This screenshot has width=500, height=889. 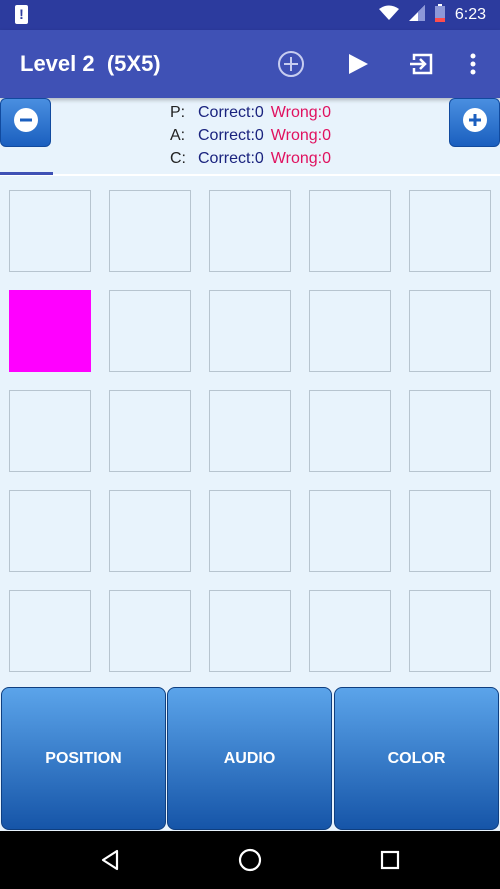 What do you see at coordinates (416, 15) in the screenshot?
I see `signal-icon` at bounding box center [416, 15].